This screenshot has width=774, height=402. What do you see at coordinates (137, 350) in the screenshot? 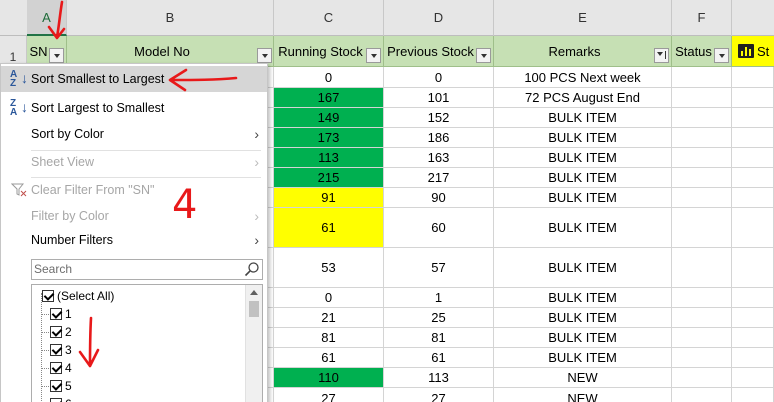
I see `filter-value-item: 3` at bounding box center [137, 350].